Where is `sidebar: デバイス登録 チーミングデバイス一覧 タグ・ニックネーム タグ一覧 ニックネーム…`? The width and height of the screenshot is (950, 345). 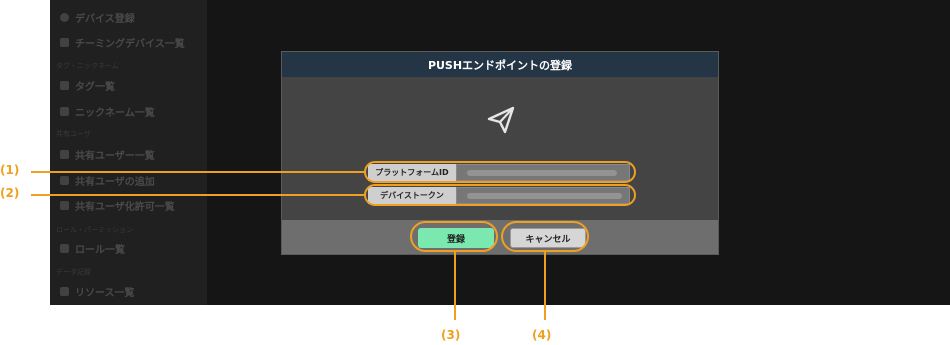 sidebar: デバイス登録 チーミングデバイス一覧 タグ・ニックネーム タグ一覧 ニックネーム… is located at coordinates (128, 152).